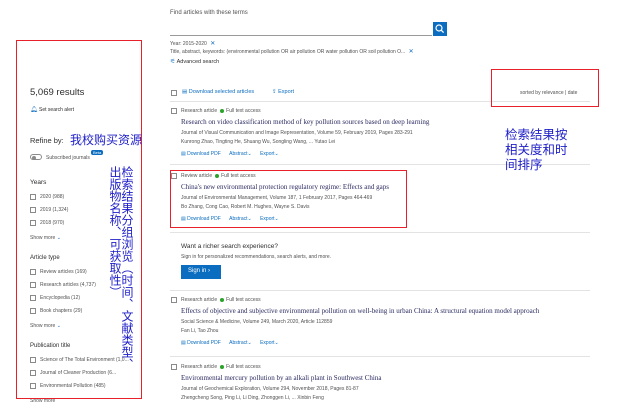  I want to click on result-3-abstract: Abstract, so click(238, 343).